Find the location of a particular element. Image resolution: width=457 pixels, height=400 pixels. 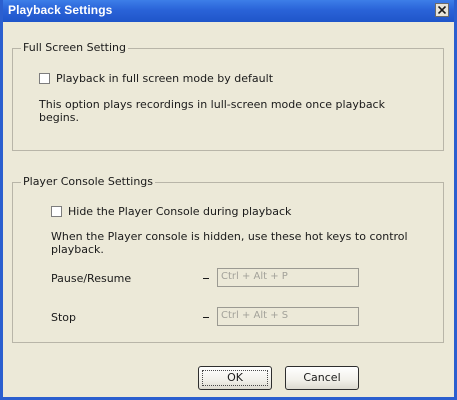

cancel-button: Cancel is located at coordinates (322, 378).